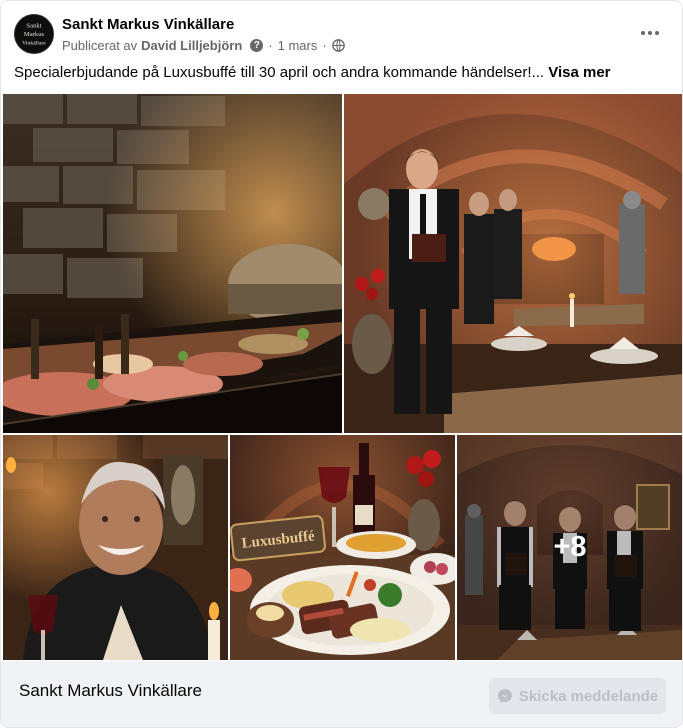 The height and width of the screenshot is (728, 683). I want to click on send-message-button: Skicka meddelande, so click(577, 696).